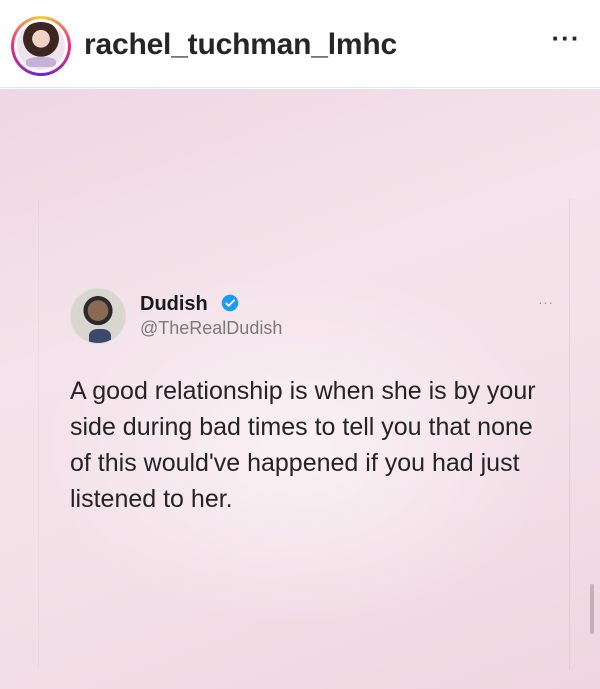 The image size is (600, 689). Describe the element at coordinates (546, 302) in the screenshot. I see `tweet-more-icon: ···` at that location.